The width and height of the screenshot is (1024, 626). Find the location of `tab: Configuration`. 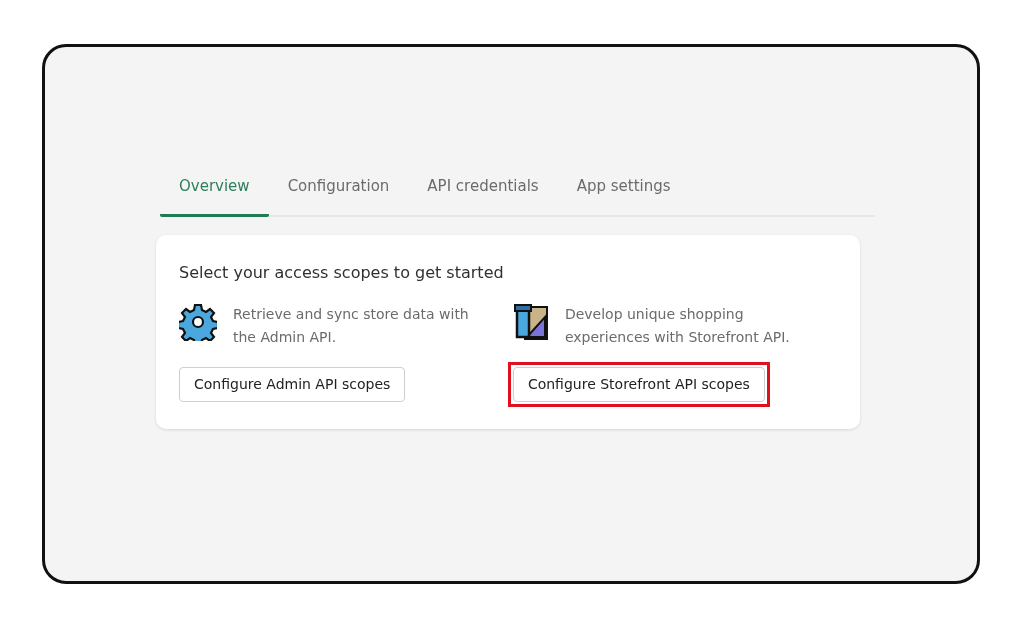

tab: Configuration is located at coordinates (338, 191).